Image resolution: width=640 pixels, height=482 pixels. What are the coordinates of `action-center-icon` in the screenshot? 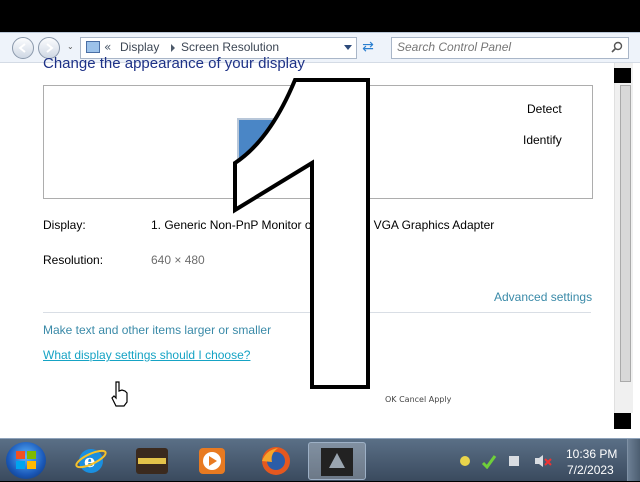 It's located at (489, 462).